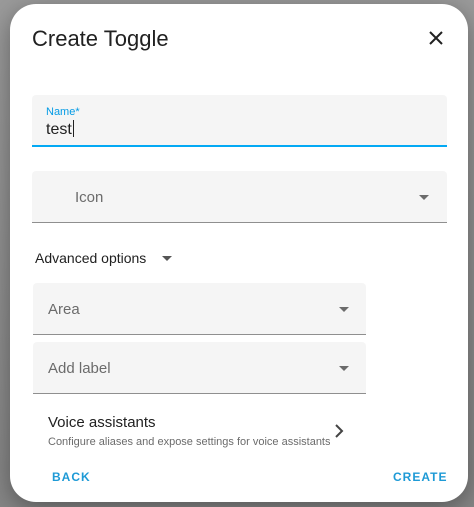  Describe the element at coordinates (73, 128) in the screenshot. I see `text-caret` at that location.